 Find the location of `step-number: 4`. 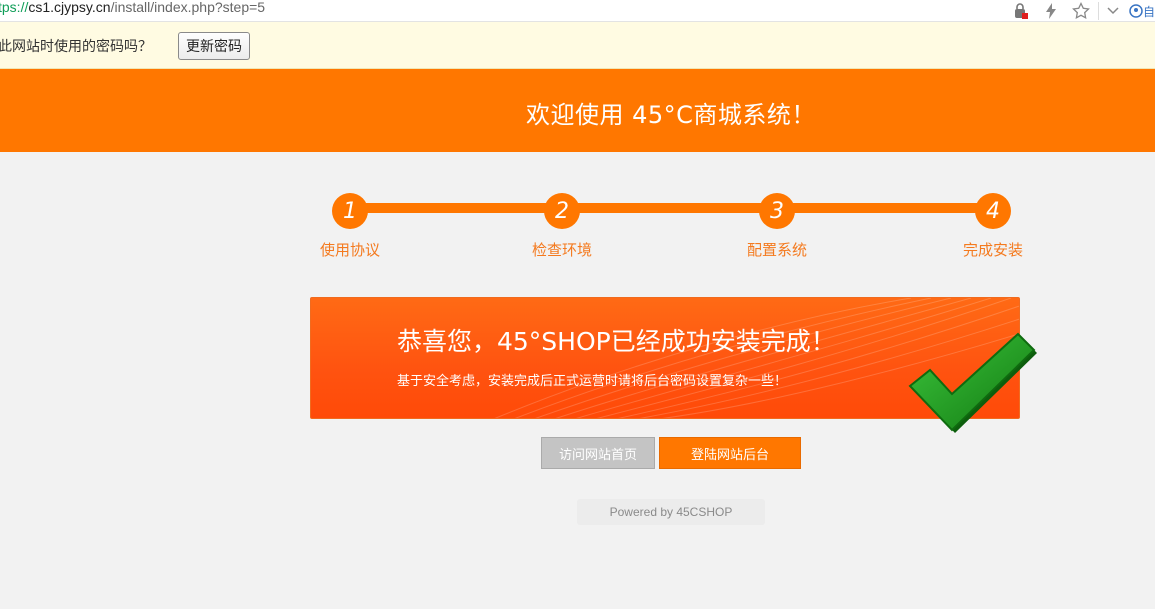

step-number: 4 is located at coordinates (993, 211).